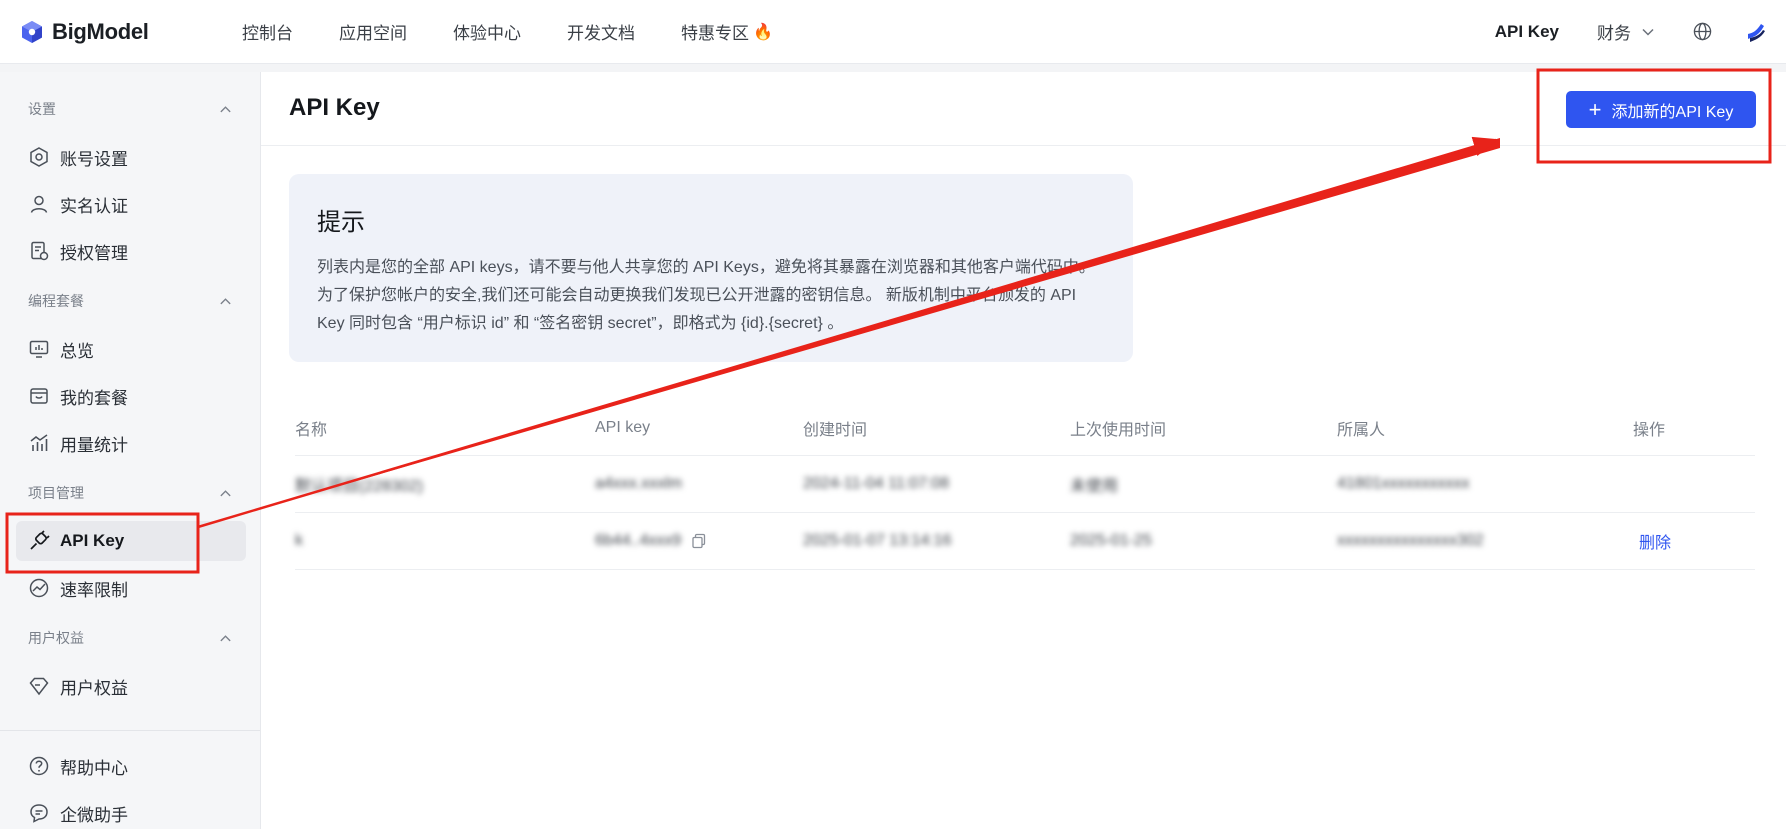 The width and height of the screenshot is (1786, 829). I want to click on sidebar-item-rate-limit: 速率限制, so click(131, 588).